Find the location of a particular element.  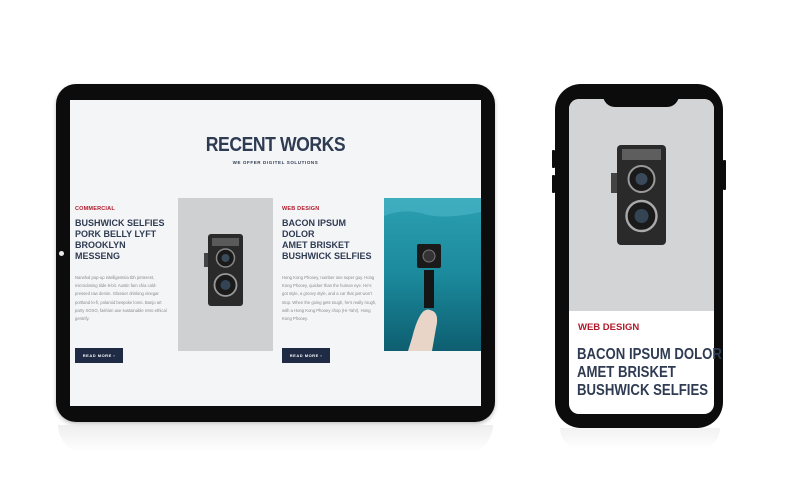

card-heading-line: BROOKLYN MESSENG is located at coordinates (100, 250).